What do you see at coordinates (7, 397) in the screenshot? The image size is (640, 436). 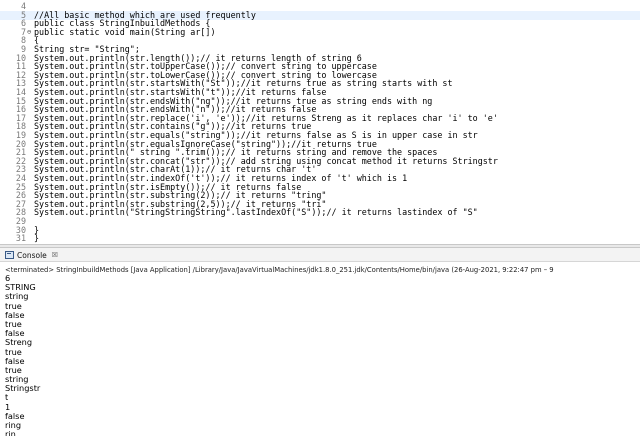 I see `console-output-line: t` at bounding box center [7, 397].